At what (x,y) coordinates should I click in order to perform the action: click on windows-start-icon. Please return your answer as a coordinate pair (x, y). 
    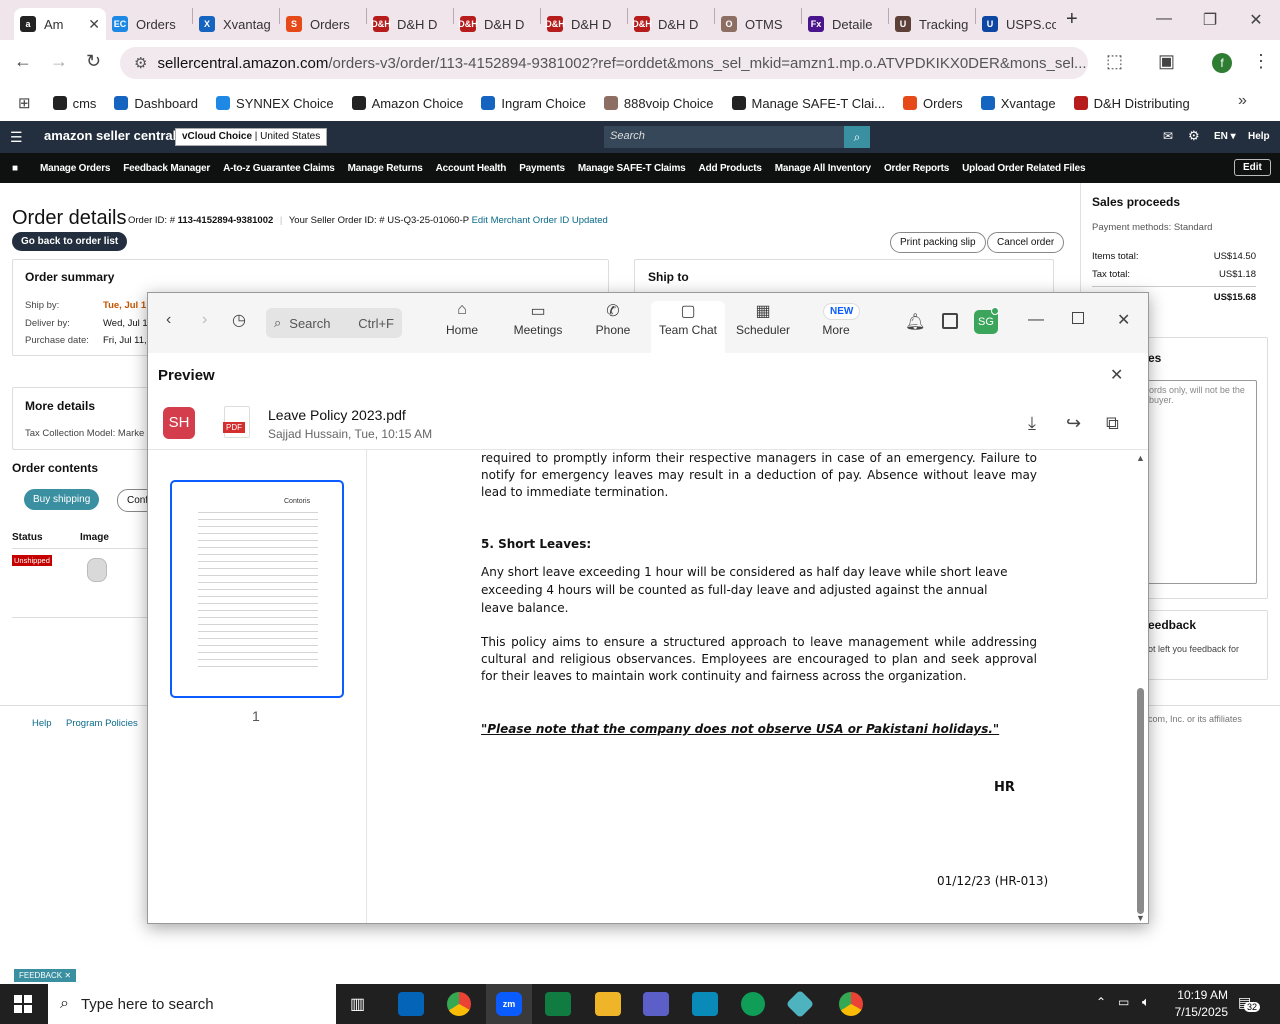
    Looking at the image, I should click on (23, 1004).